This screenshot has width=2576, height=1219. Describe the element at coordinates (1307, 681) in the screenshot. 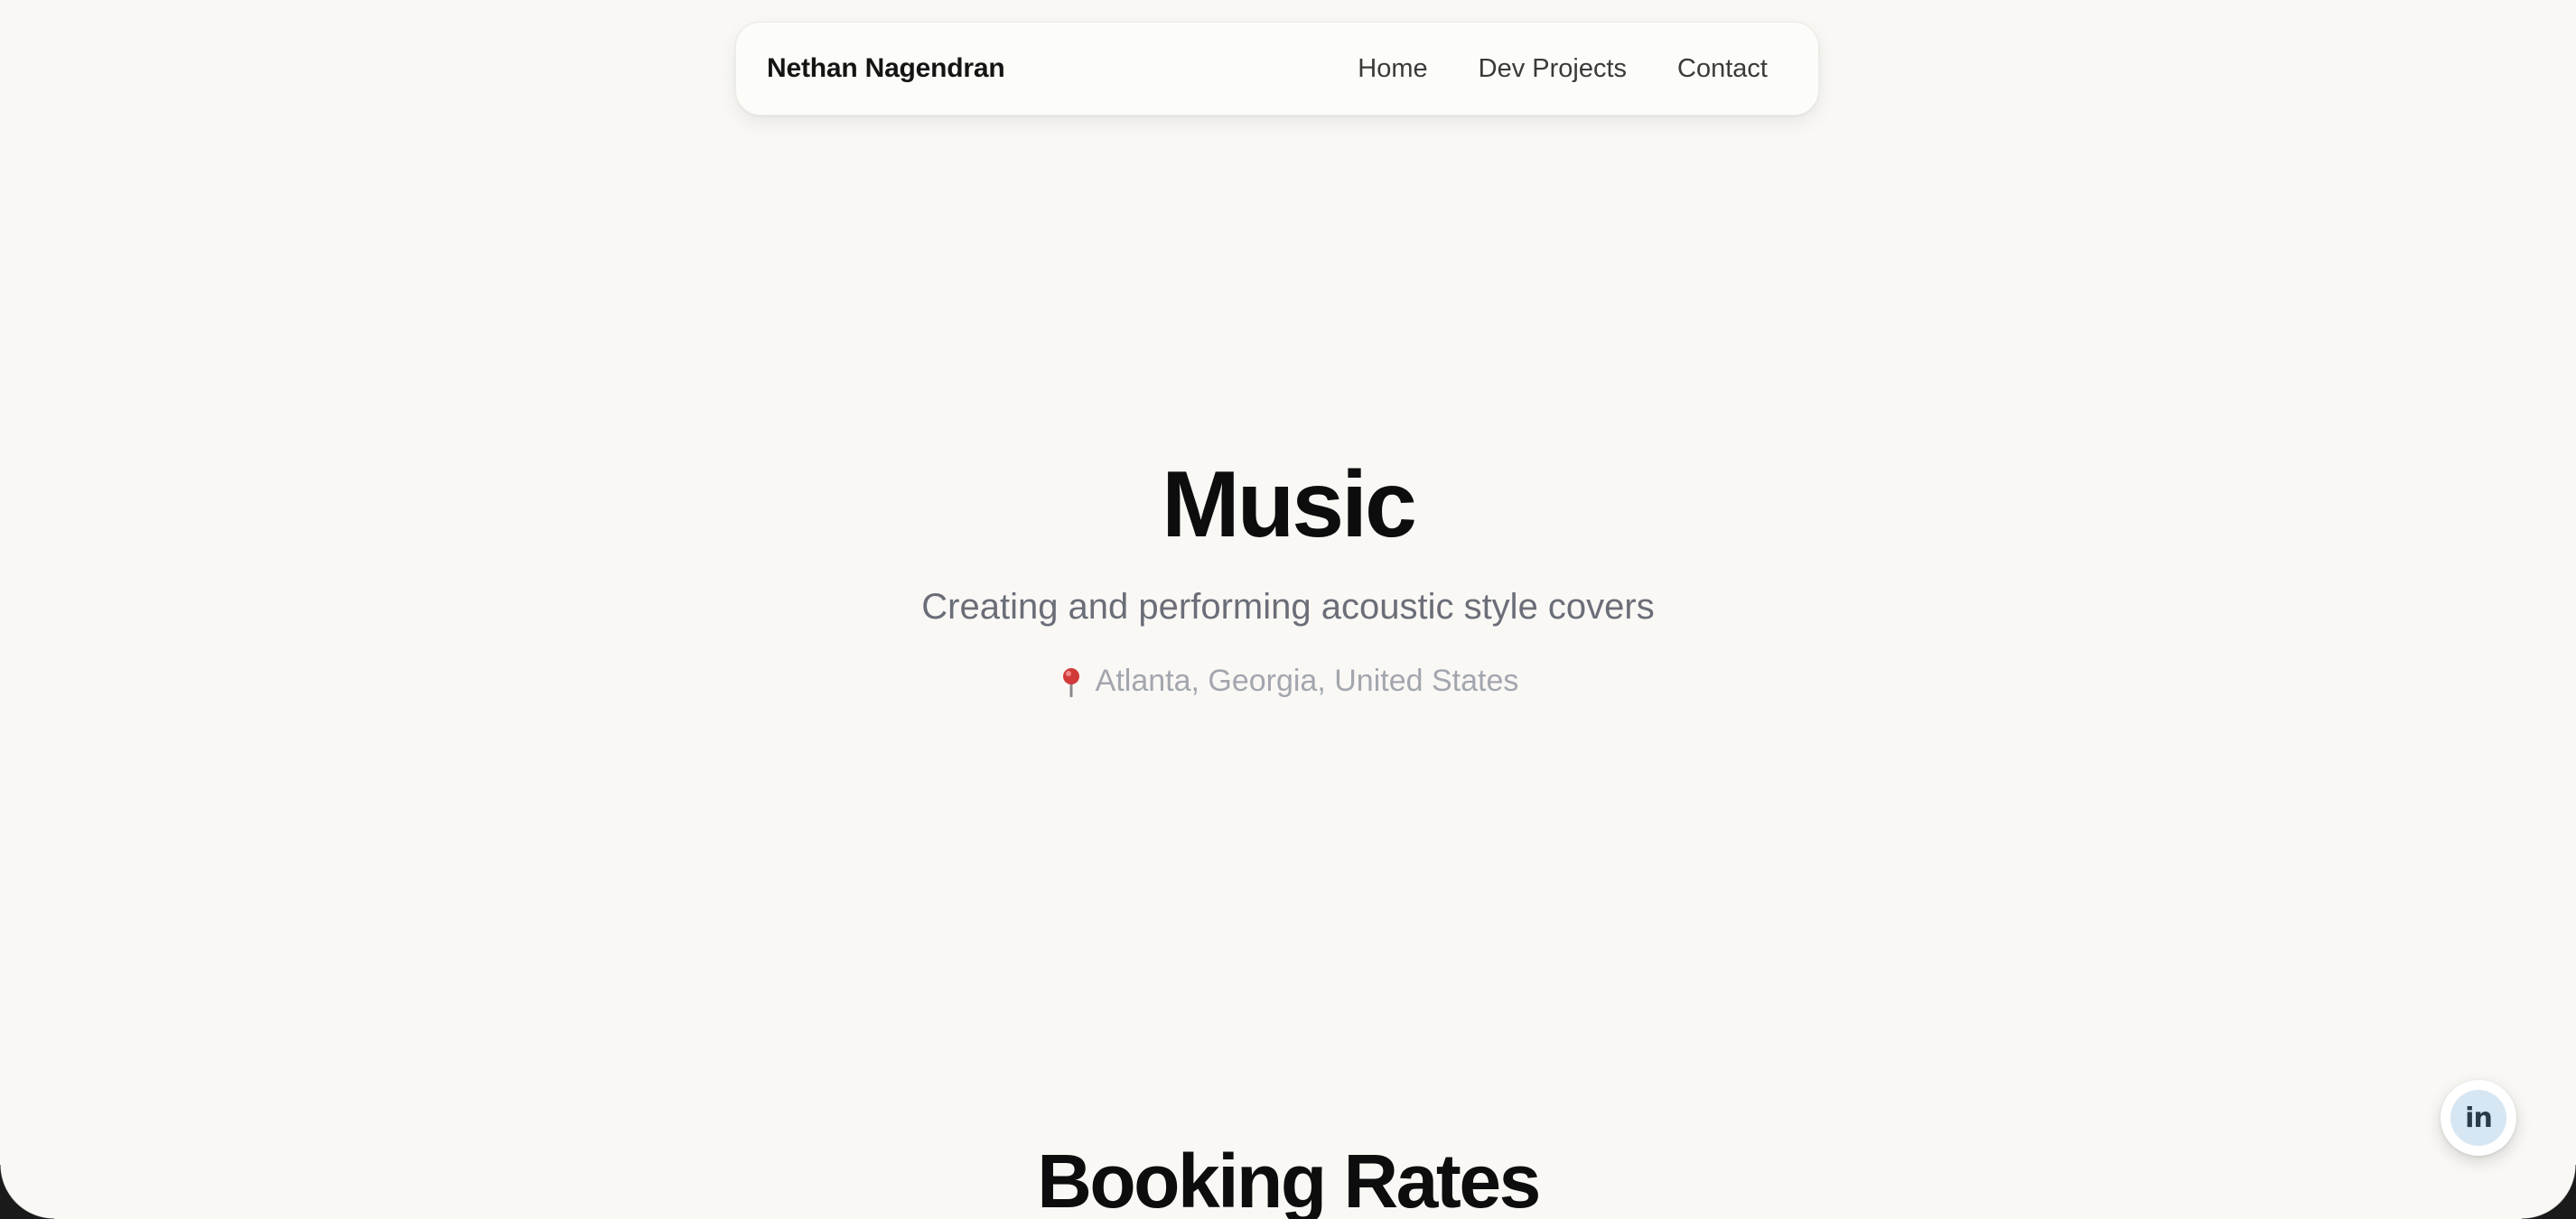

I see `location-text: Atlanta, Georgia, United States` at that location.